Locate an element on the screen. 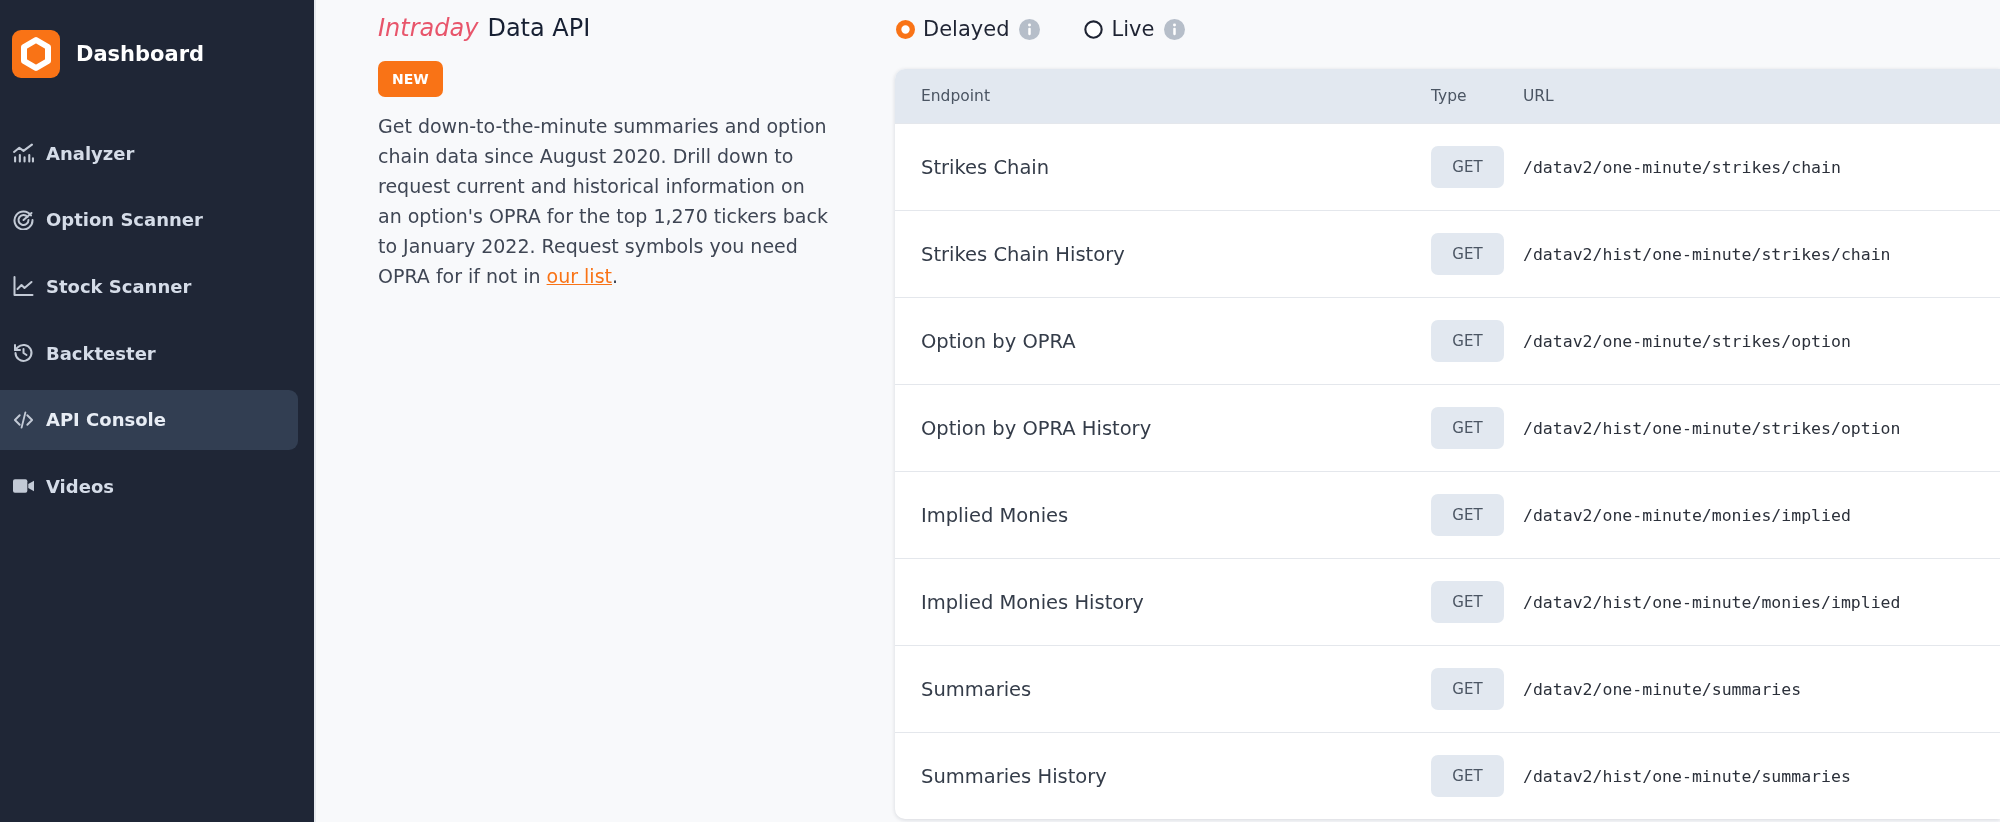 The height and width of the screenshot is (822, 2000). endpoint-url: /datav2/hist/one-minute/summaries is located at coordinates (1687, 776).